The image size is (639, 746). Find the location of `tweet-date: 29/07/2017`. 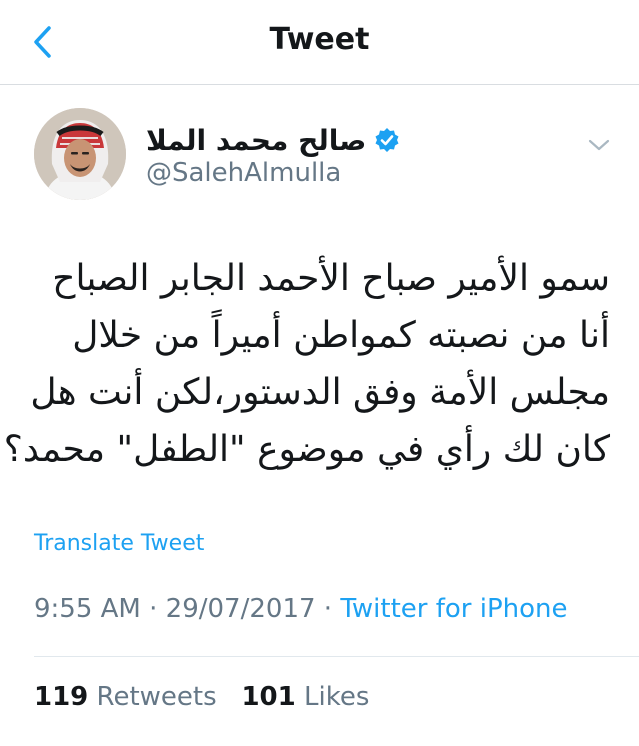

tweet-date: 29/07/2017 is located at coordinates (240, 609).